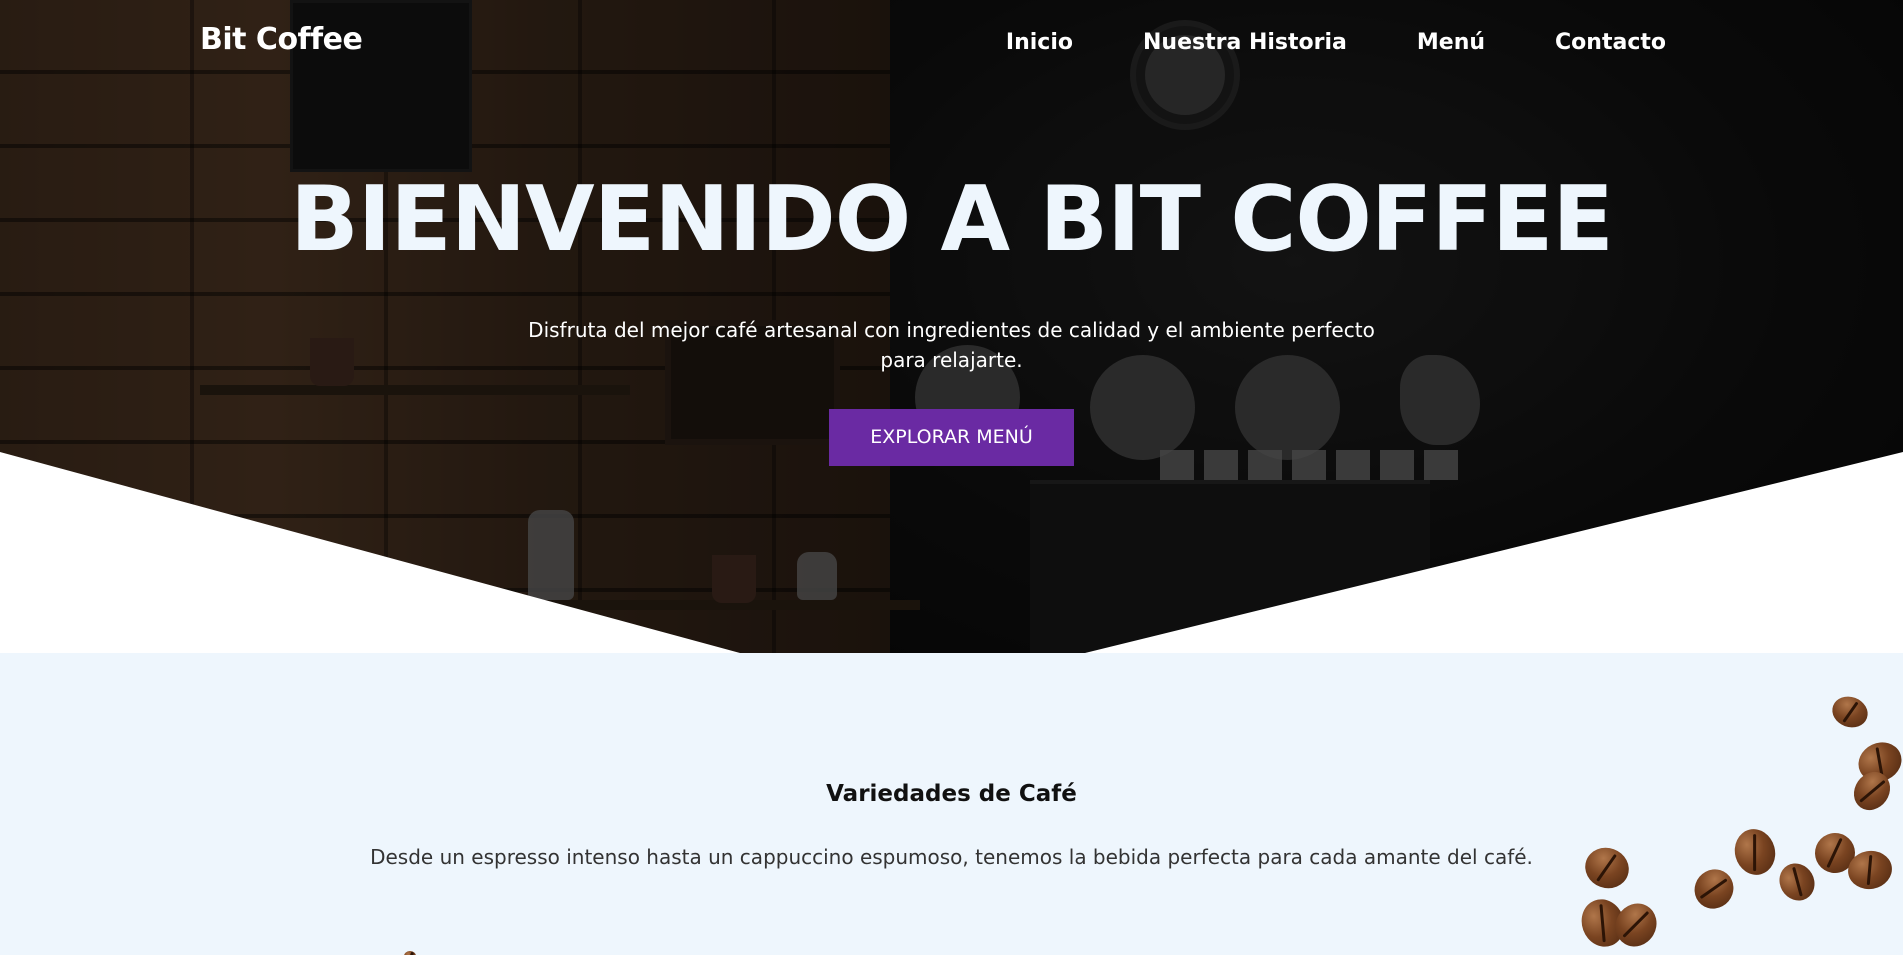 This screenshot has width=1903, height=955. Describe the element at coordinates (951, 794) in the screenshot. I see `section-title: Variedades de Café` at that location.